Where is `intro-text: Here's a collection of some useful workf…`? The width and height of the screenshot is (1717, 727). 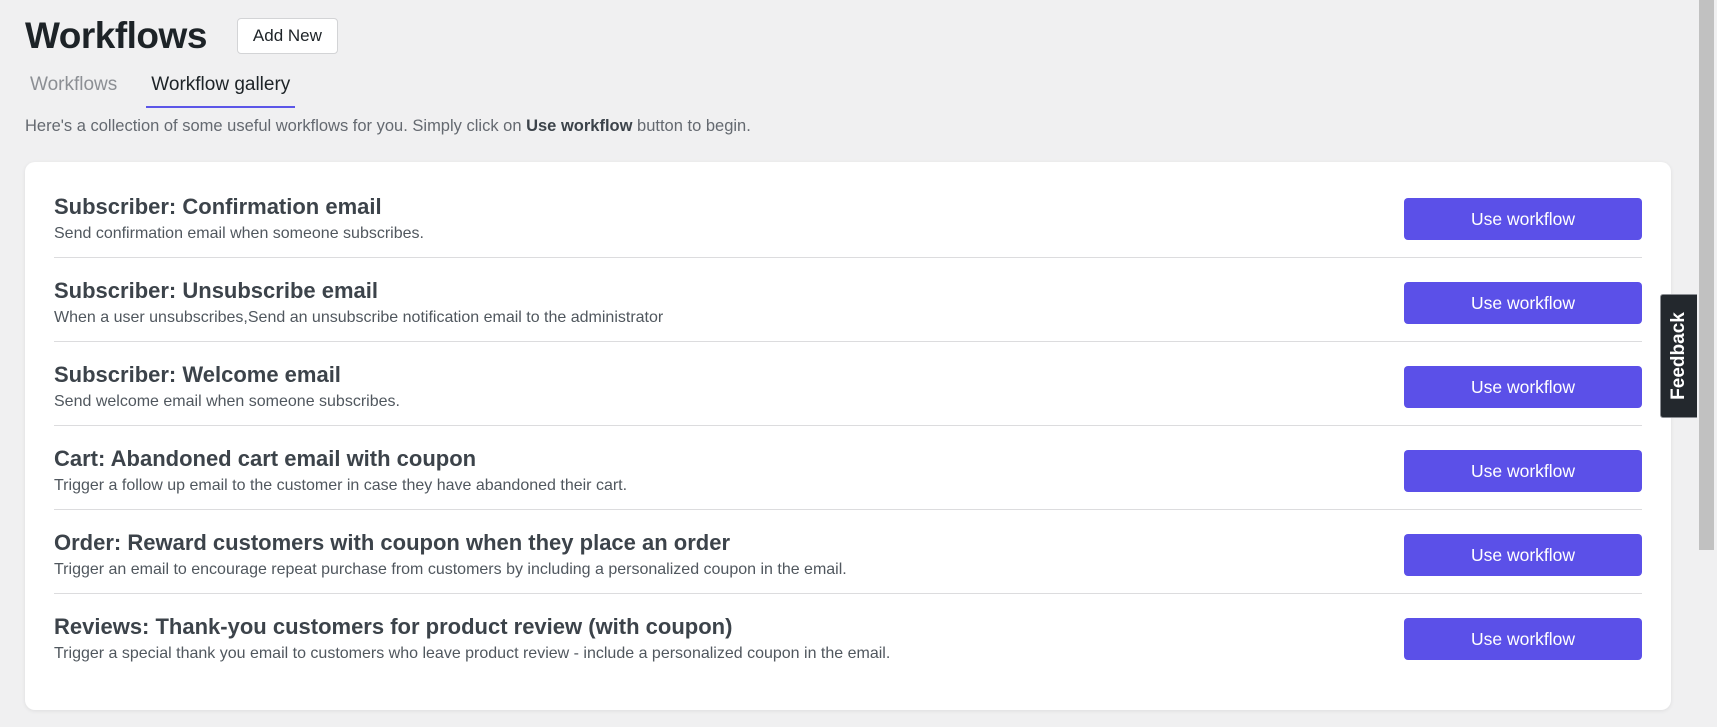 intro-text: Here's a collection of some useful workf… is located at coordinates (388, 126).